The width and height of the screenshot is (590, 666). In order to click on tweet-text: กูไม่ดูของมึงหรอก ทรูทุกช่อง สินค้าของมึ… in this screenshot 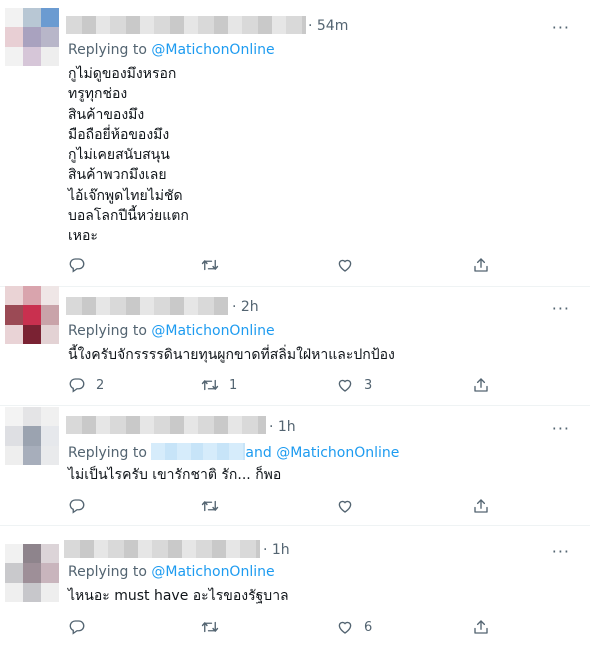, I will do `click(128, 155)`.